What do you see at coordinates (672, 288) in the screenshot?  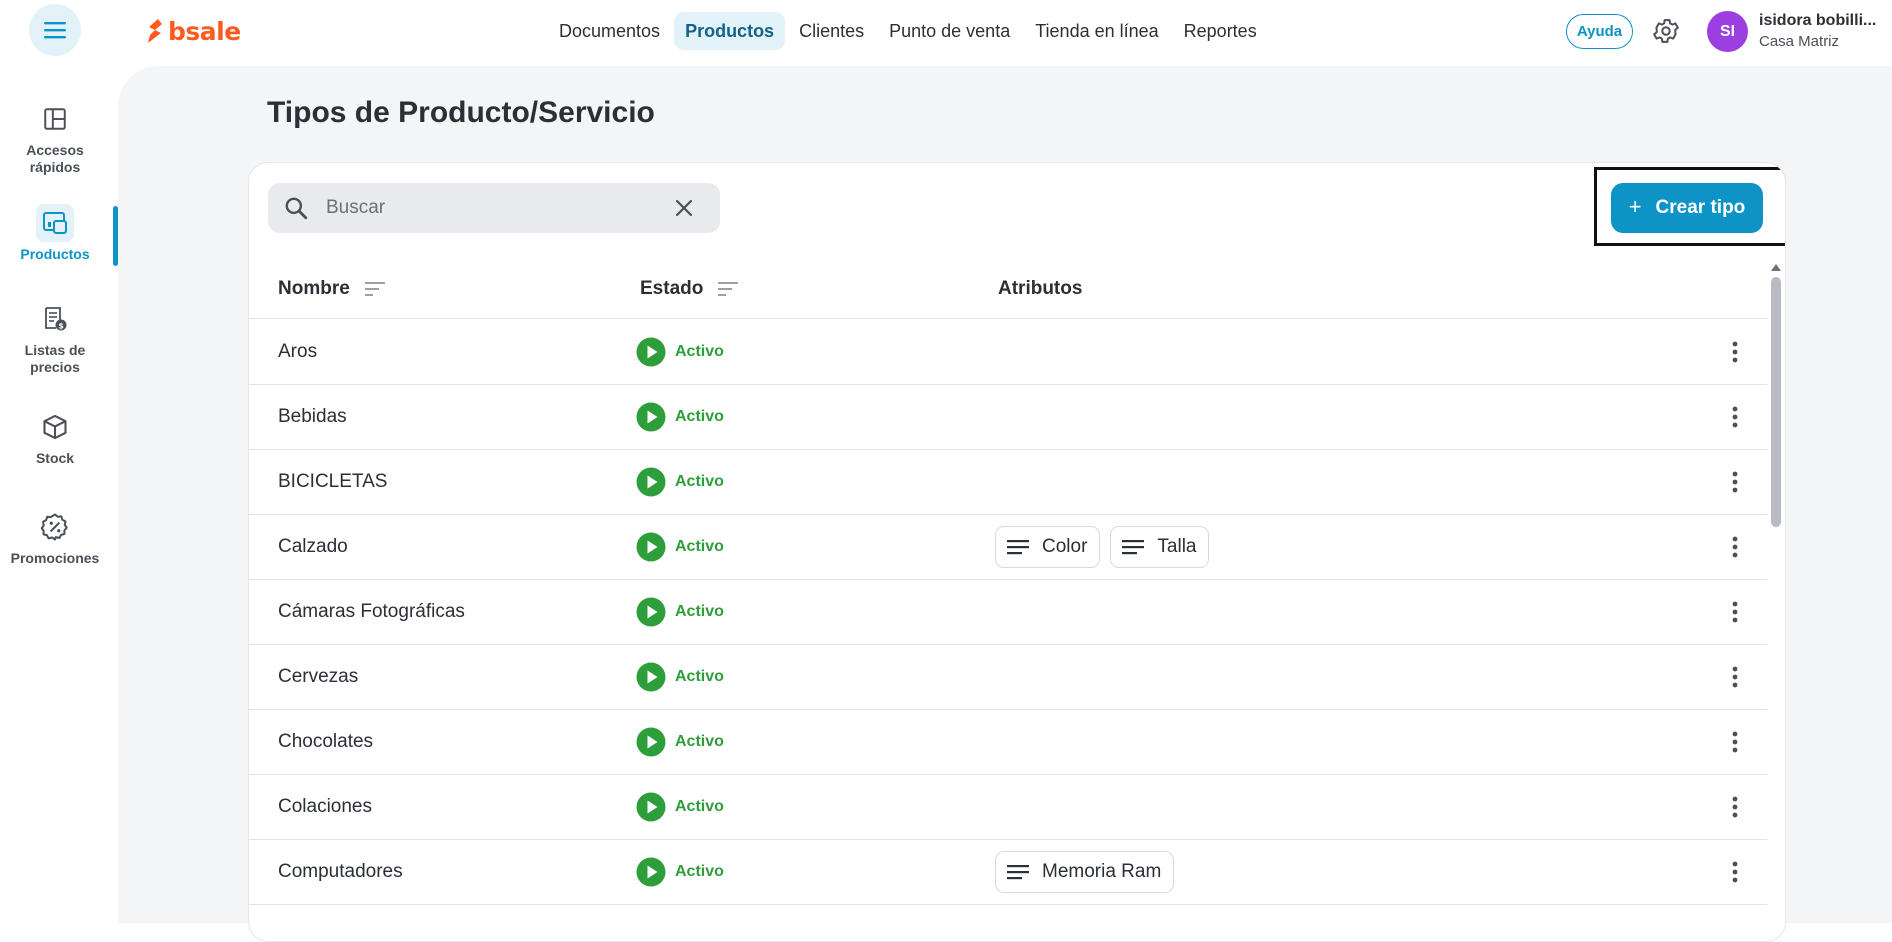 I see `column-label: Estado` at bounding box center [672, 288].